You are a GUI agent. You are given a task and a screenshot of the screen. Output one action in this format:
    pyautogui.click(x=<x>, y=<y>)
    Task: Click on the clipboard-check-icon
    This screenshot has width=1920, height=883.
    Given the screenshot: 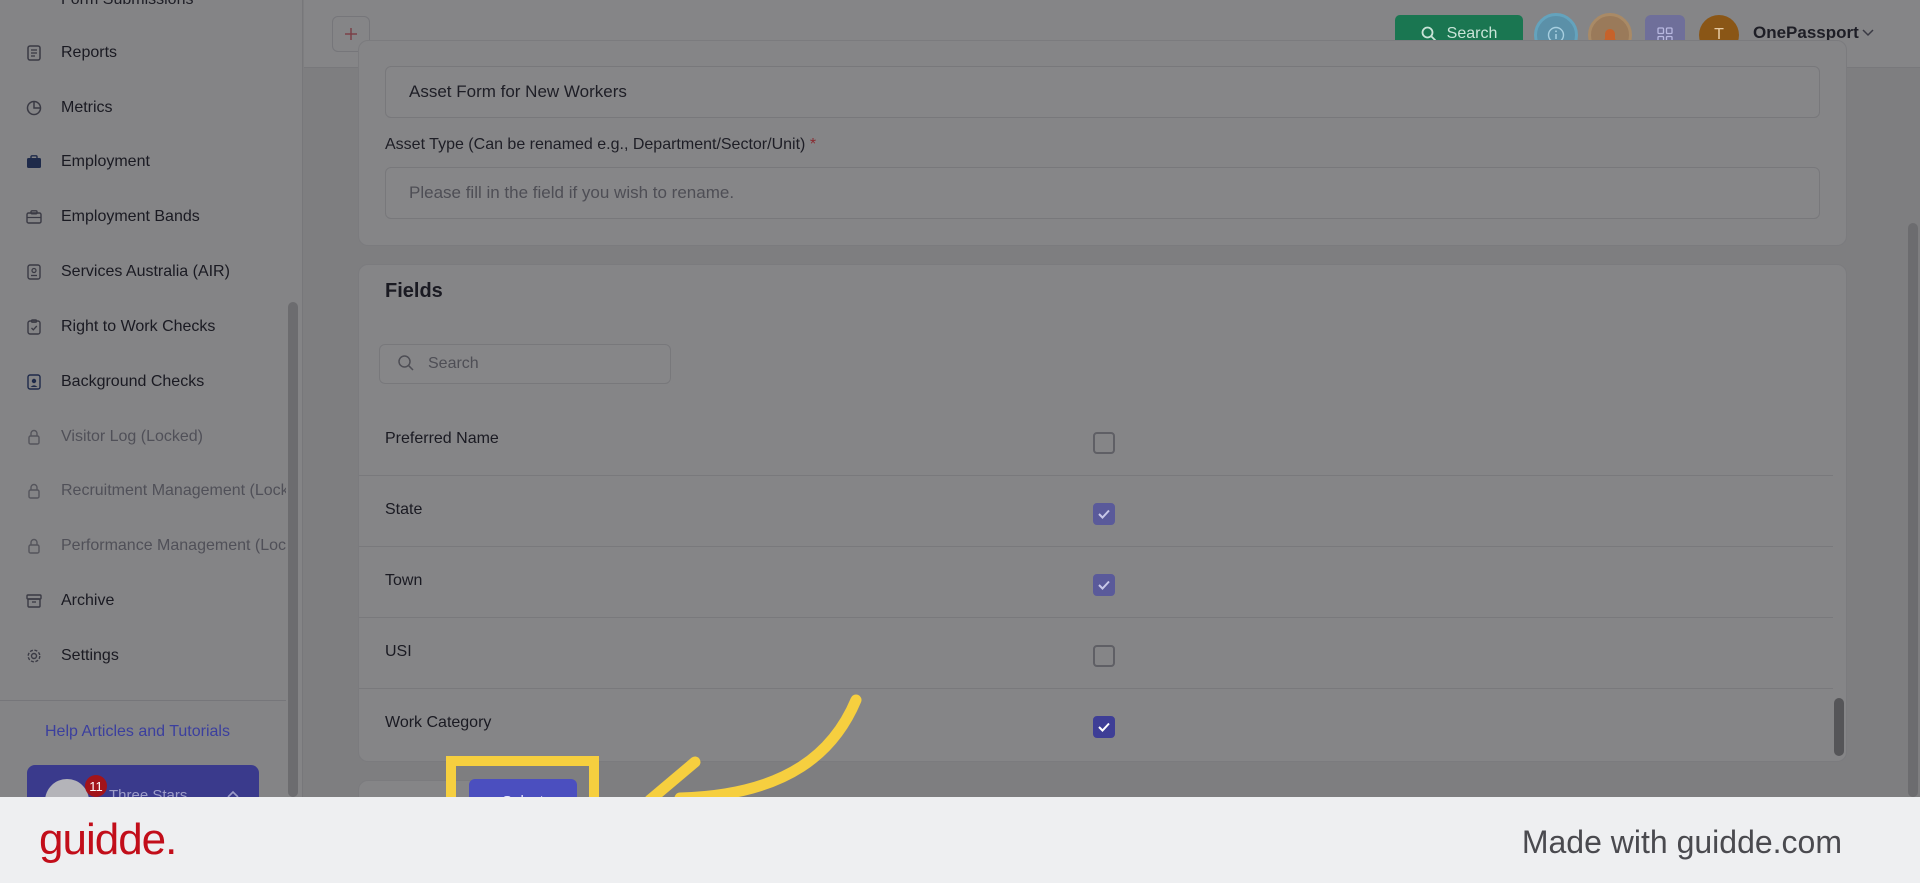 What is the action you would take?
    pyautogui.click(x=34, y=327)
    